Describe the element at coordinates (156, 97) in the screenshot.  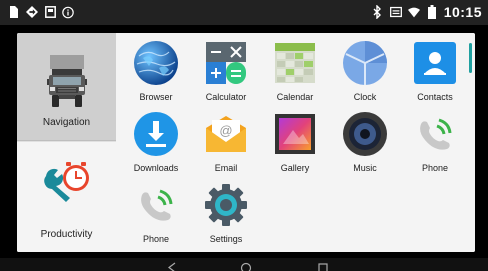
I see `app-label: Browser` at that location.